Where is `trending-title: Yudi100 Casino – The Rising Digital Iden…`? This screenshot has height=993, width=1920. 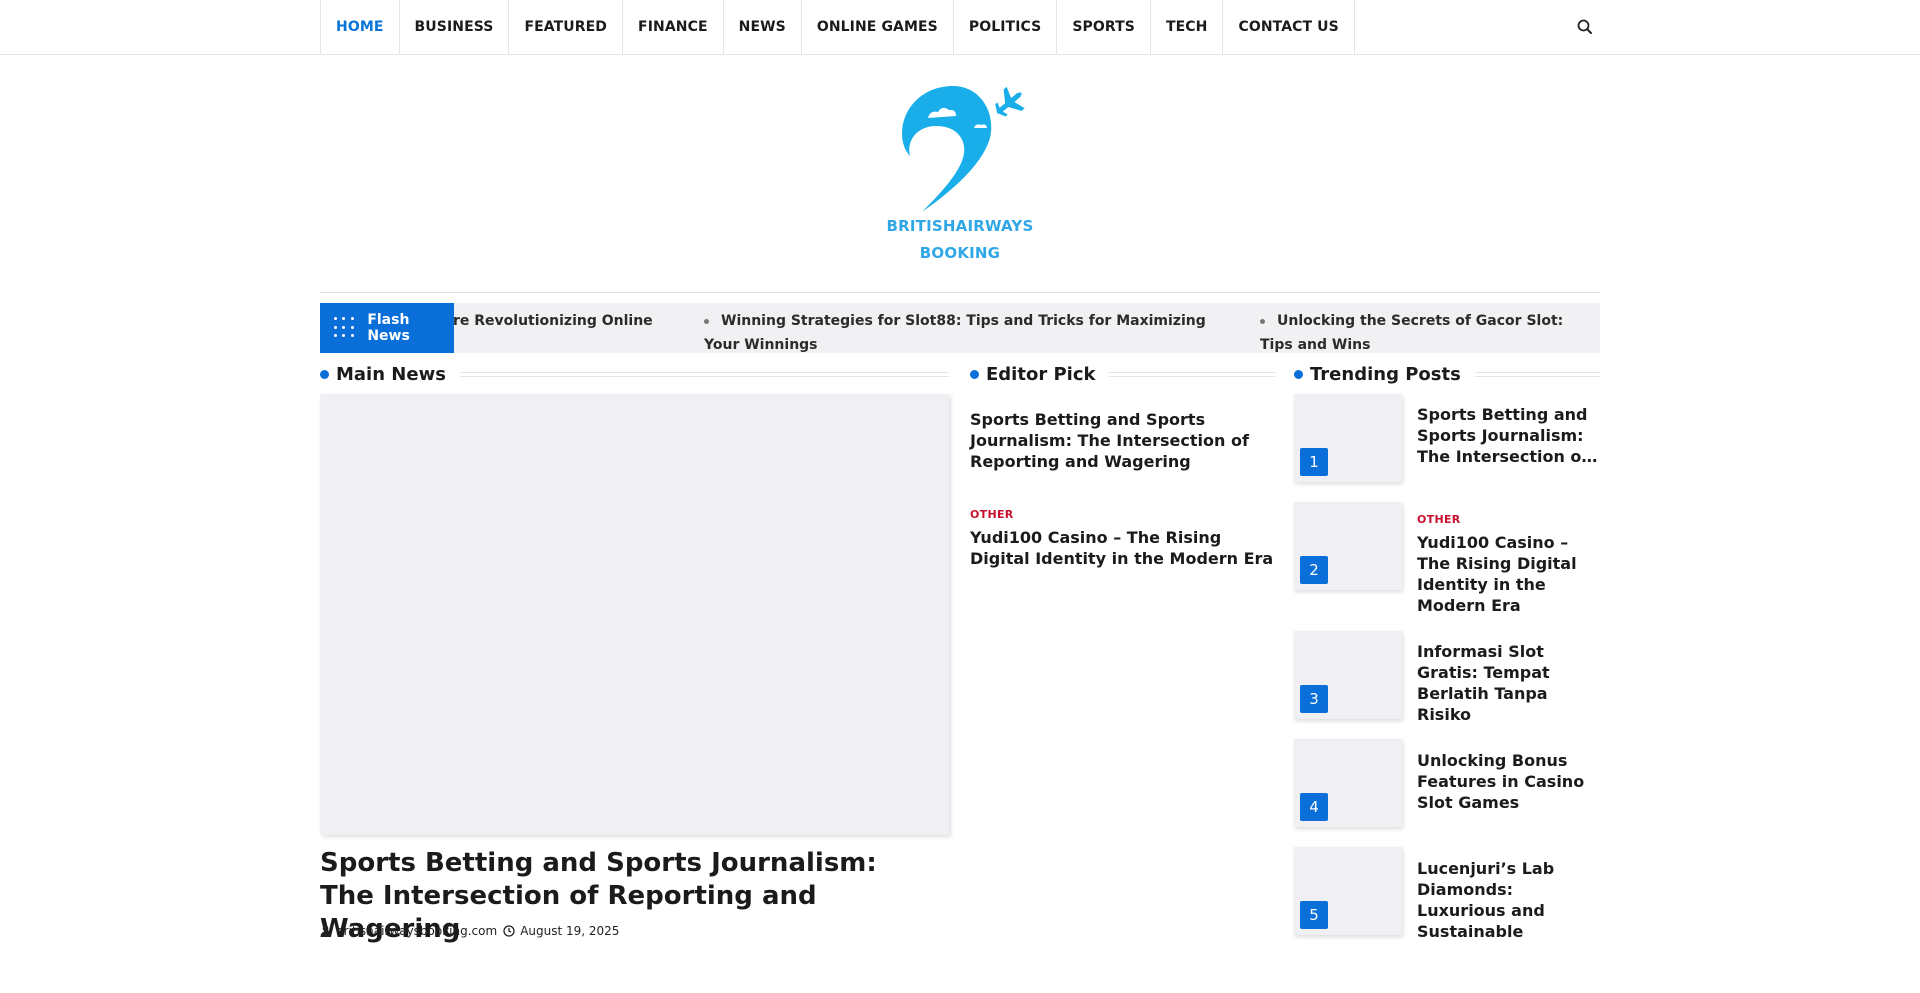 trending-title: Yudi100 Casino – The Rising Digital Iden… is located at coordinates (1508, 574).